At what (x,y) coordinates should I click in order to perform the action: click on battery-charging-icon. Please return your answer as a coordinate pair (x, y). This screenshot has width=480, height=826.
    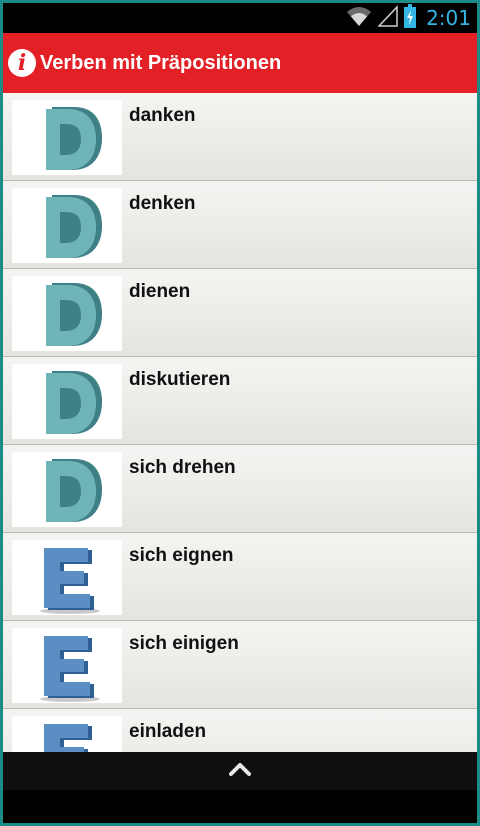
    Looking at the image, I should click on (410, 18).